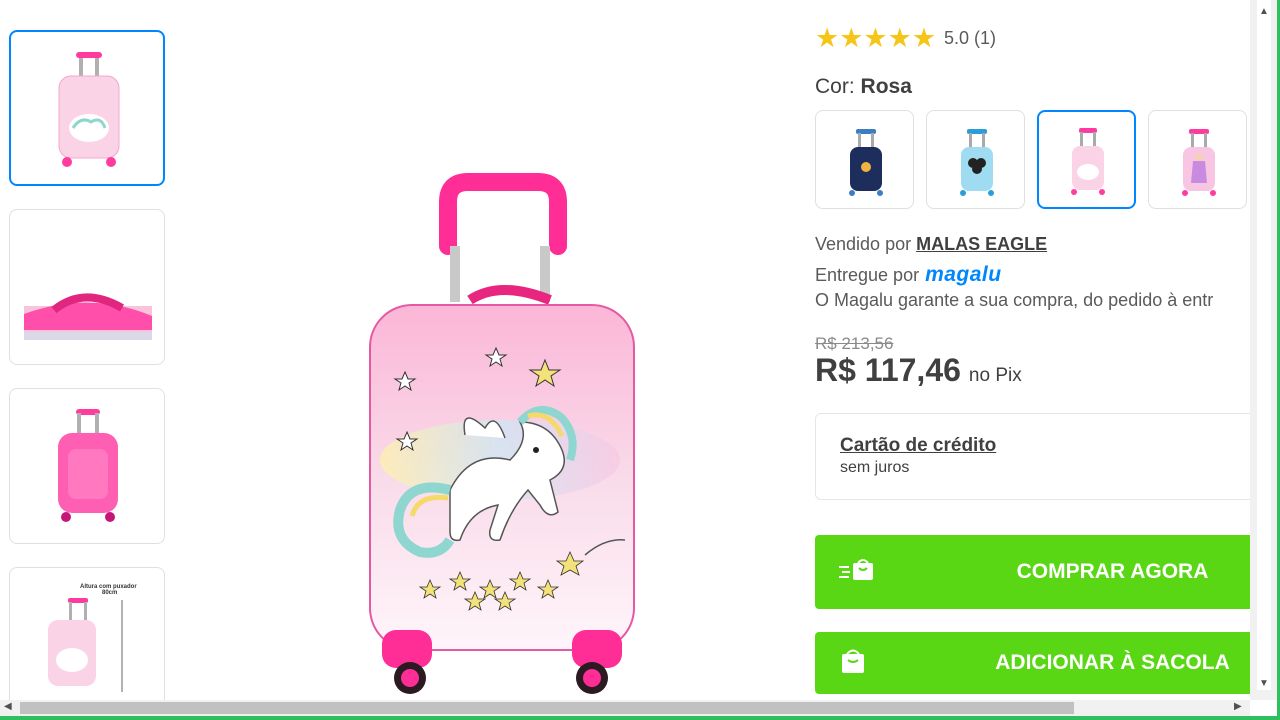 Image resolution: width=1280 pixels, height=720 pixels. What do you see at coordinates (975, 159) in the screenshot?
I see `variant-light-blue-mouse` at bounding box center [975, 159].